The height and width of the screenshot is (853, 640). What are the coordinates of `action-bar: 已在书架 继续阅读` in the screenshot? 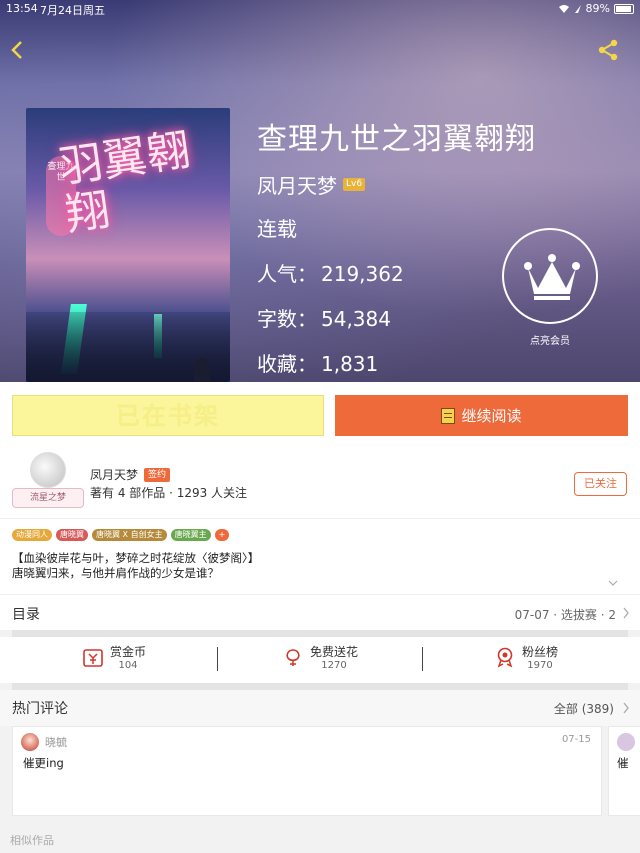 It's located at (320, 412).